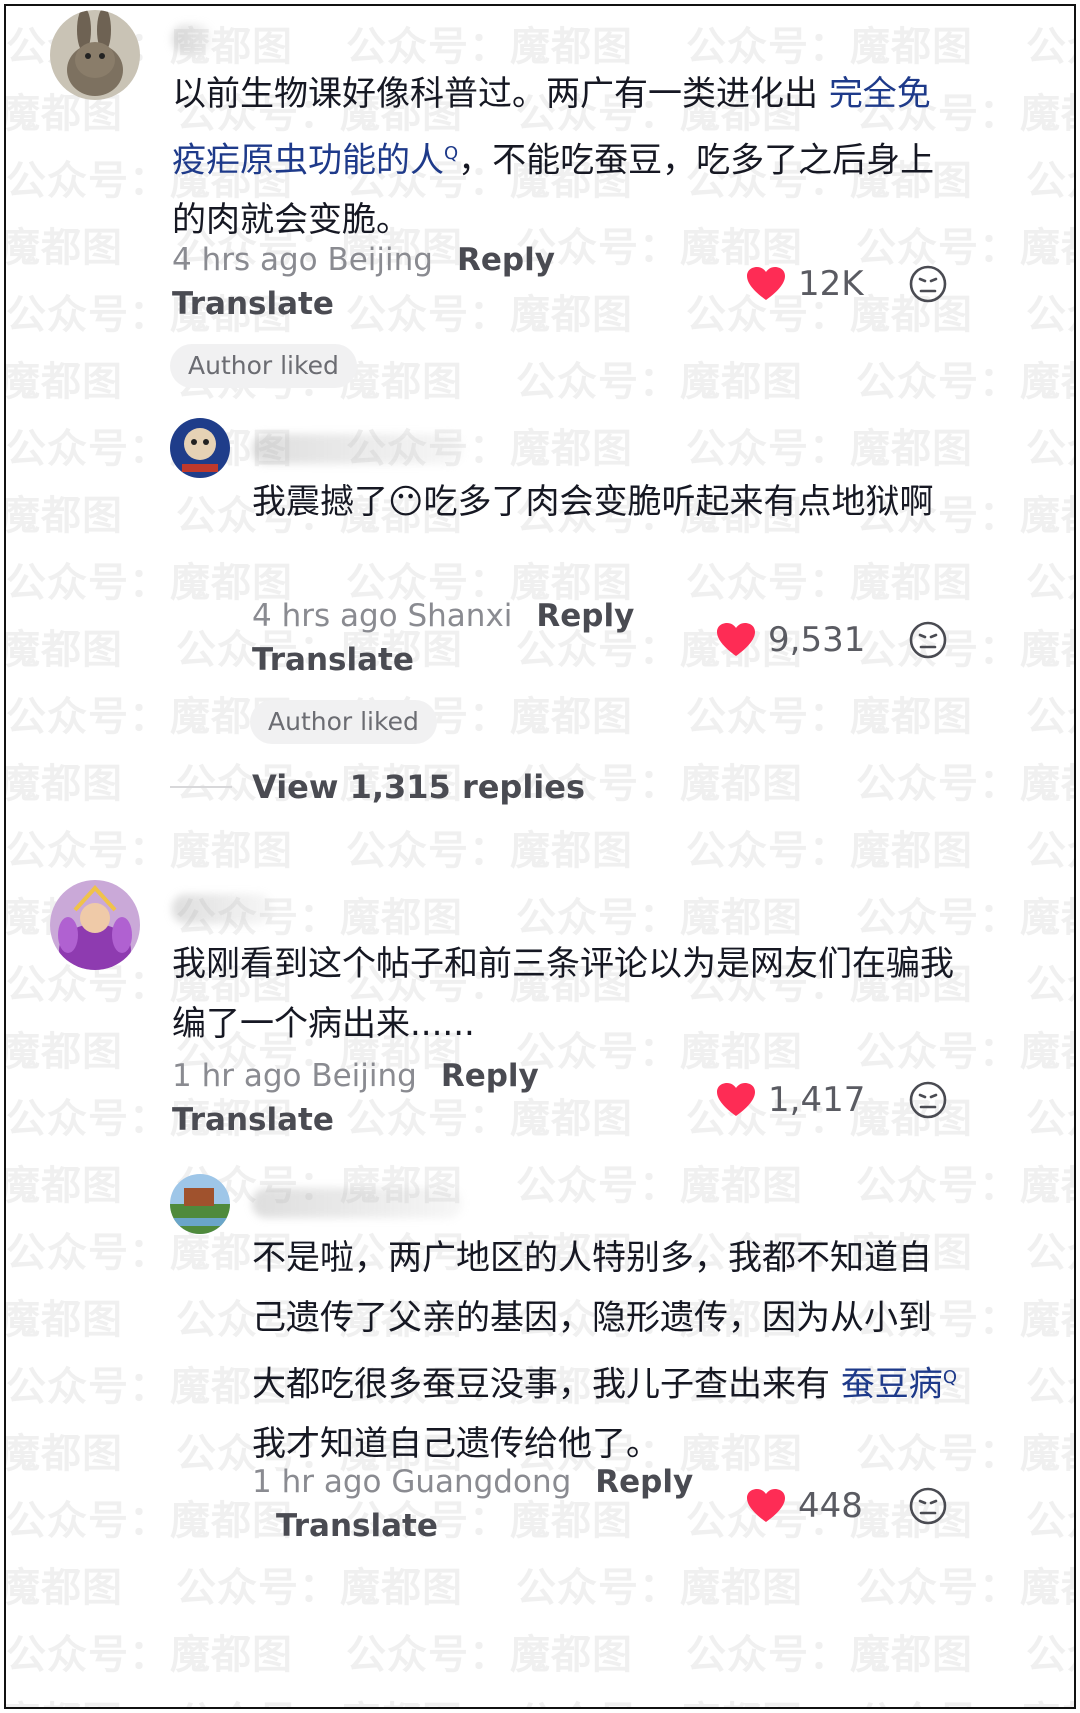  What do you see at coordinates (382, 616) in the screenshot?
I see `time-location: 4 hrs ago Shanxi` at bounding box center [382, 616].